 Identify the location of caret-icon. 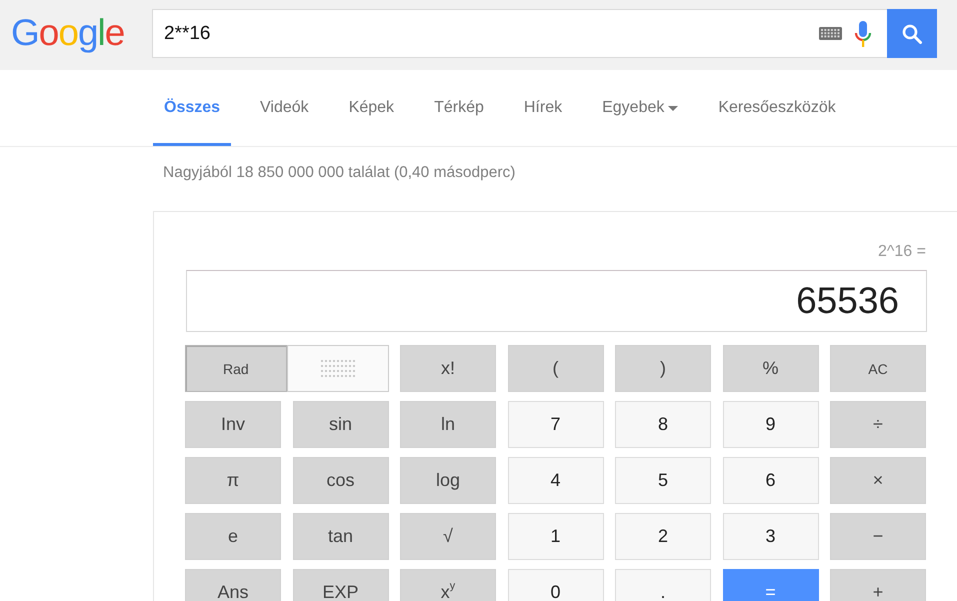
(673, 108).